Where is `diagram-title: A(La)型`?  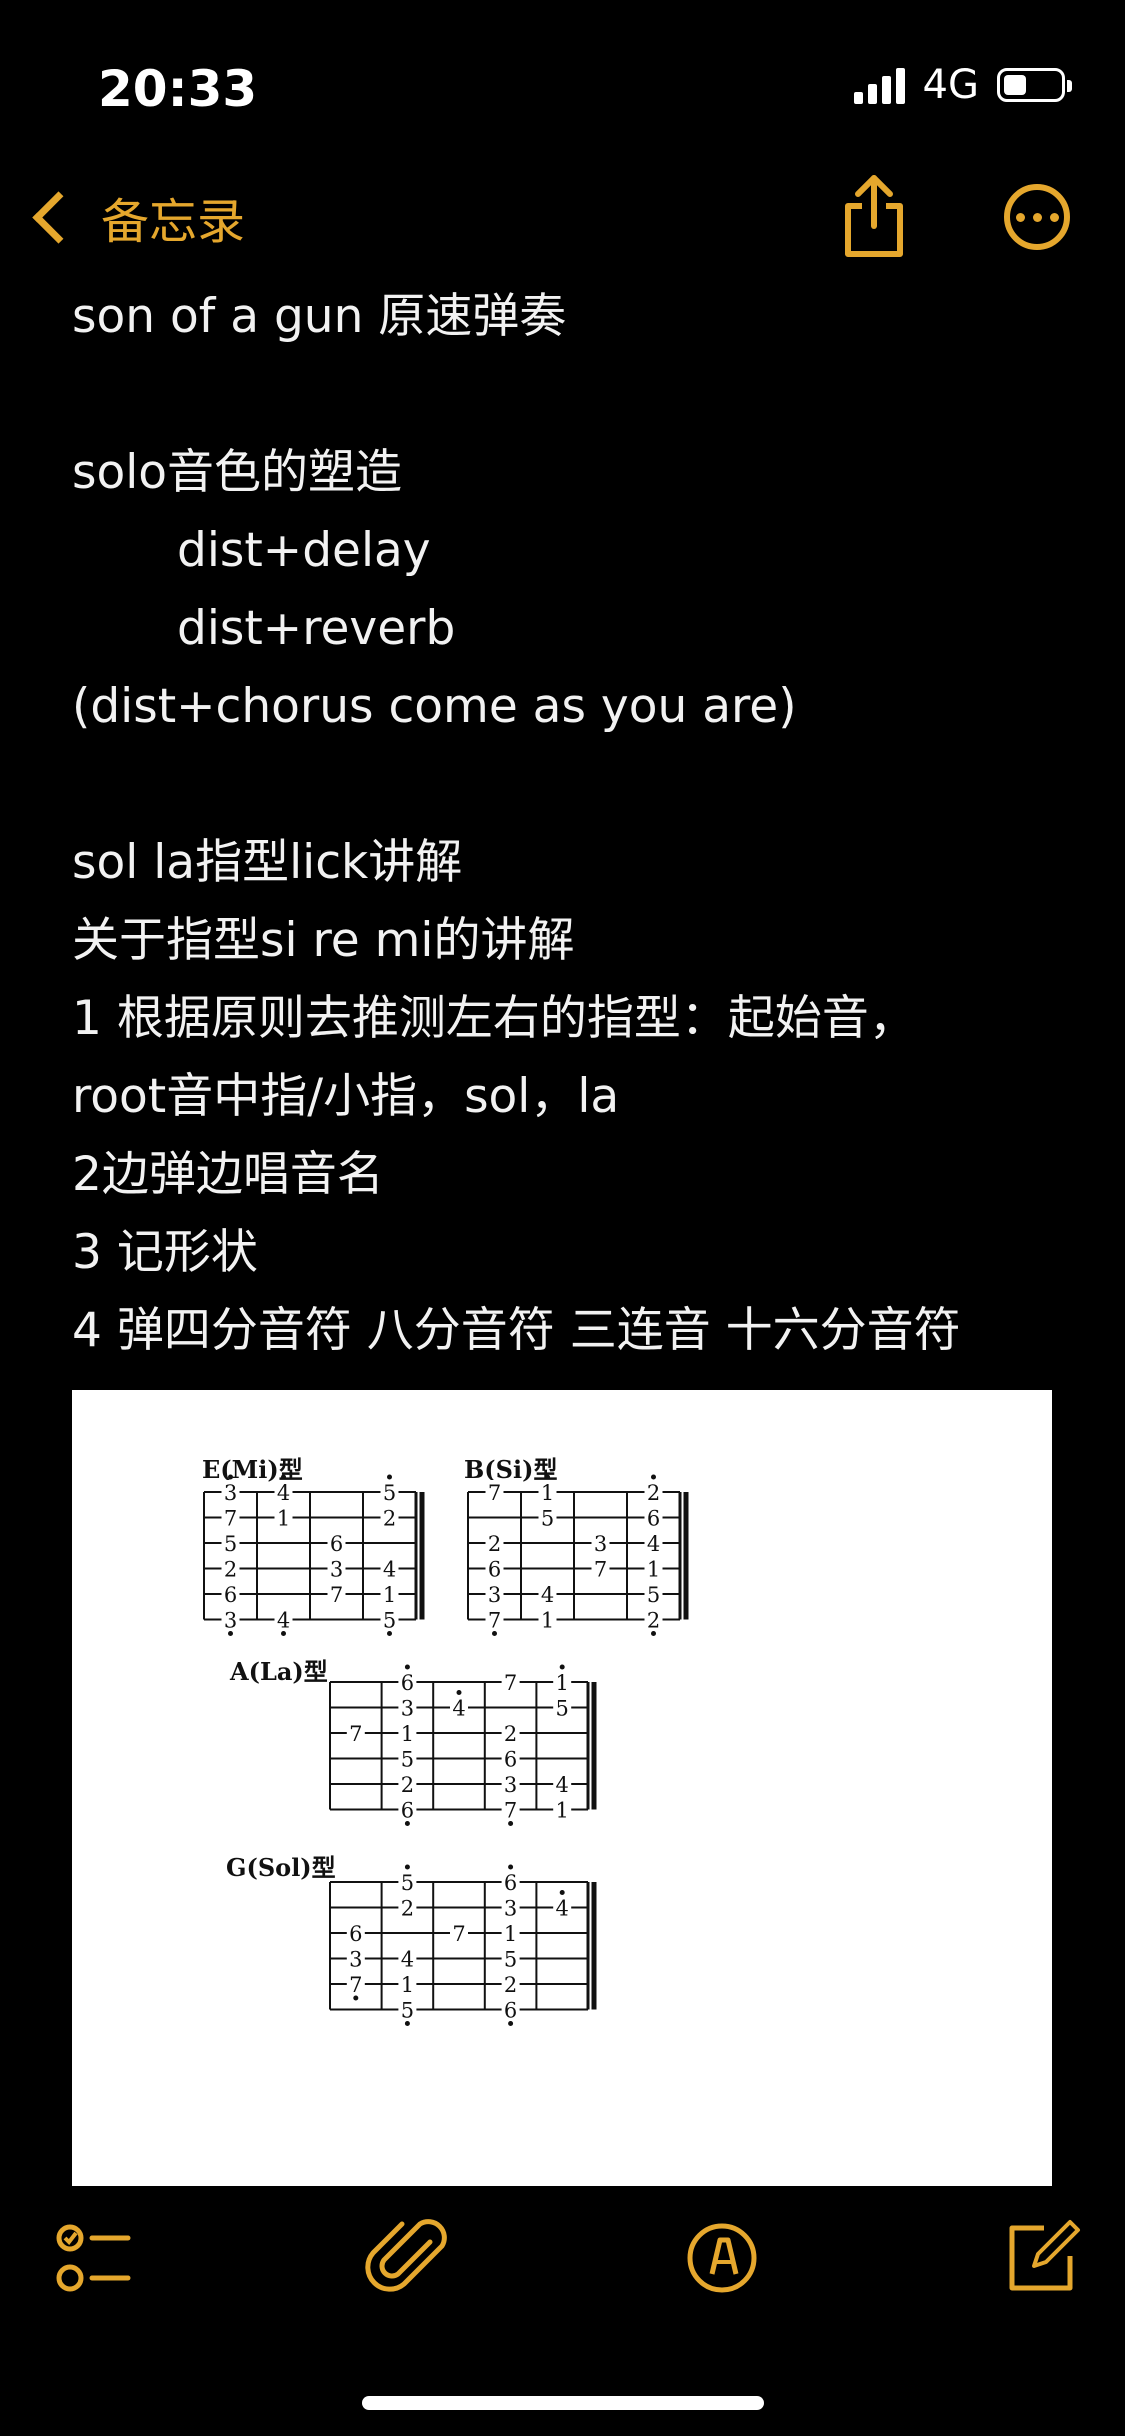 diagram-title: A(La)型 is located at coordinates (278, 1671).